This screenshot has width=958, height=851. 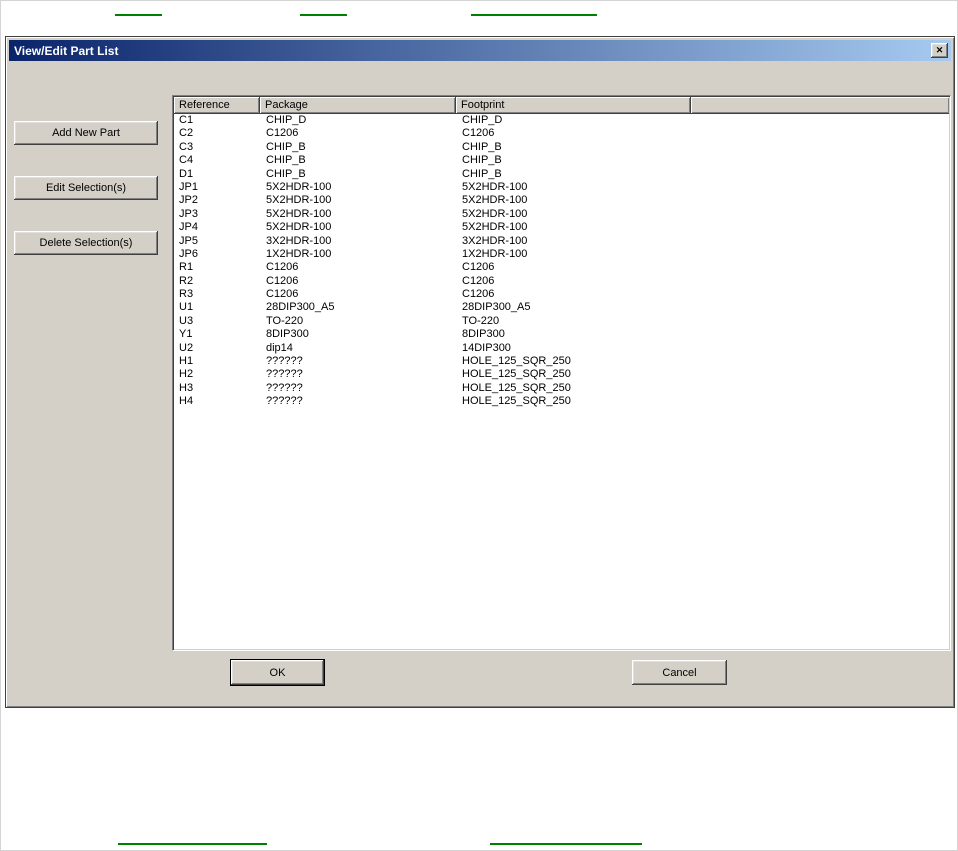 What do you see at coordinates (186, 307) in the screenshot?
I see `cell-reference: U1` at bounding box center [186, 307].